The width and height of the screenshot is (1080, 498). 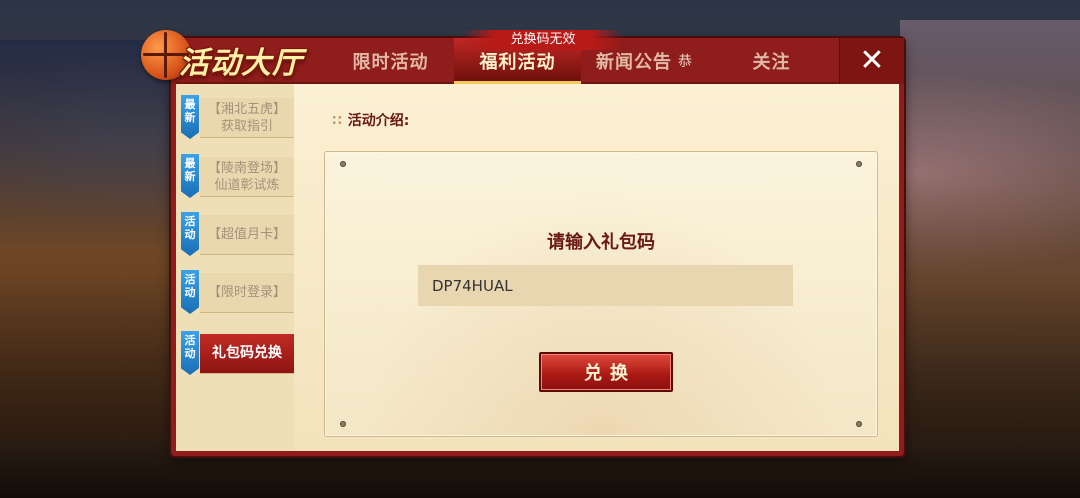 I want to click on tab-label: 福利活动, so click(x=517, y=62).